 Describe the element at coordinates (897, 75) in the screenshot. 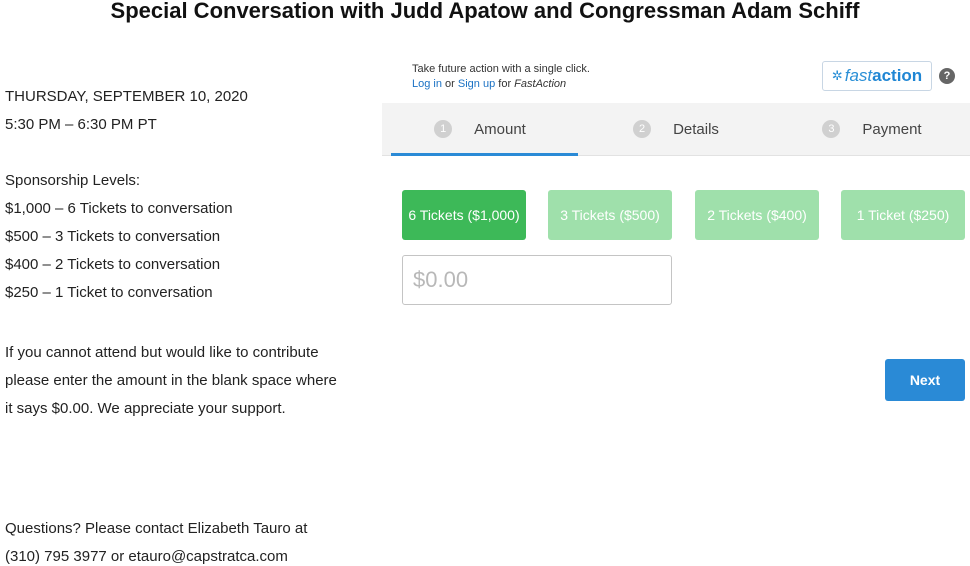

I see `logo-action-text: action` at that location.